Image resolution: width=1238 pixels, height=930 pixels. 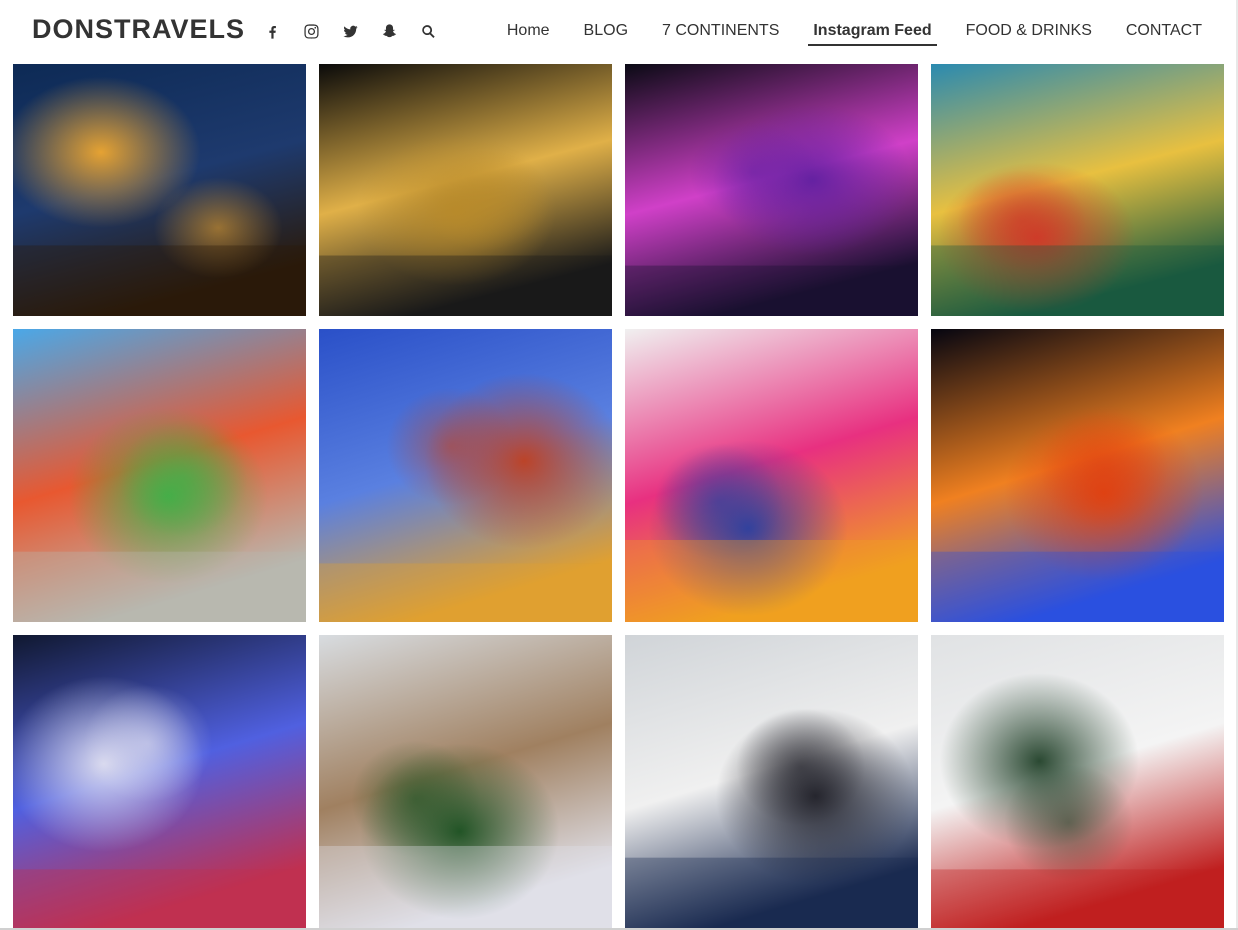 I want to click on snapchat-icon, so click(x=389, y=31).